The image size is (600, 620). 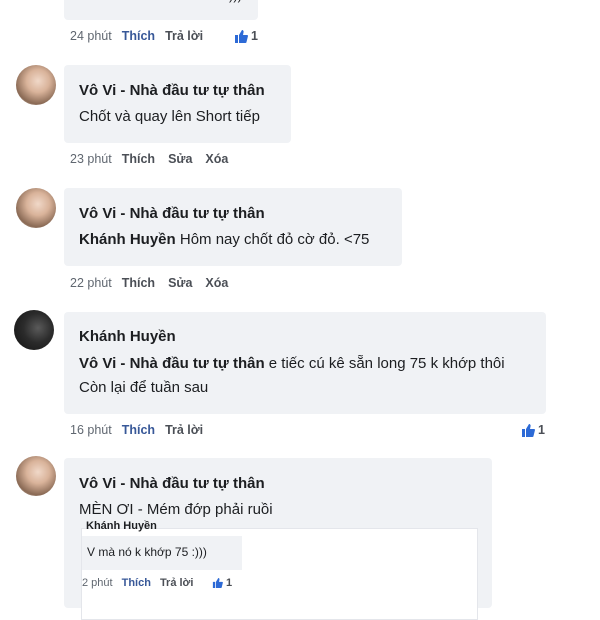 I want to click on comment-text-line2: Còn lại để tuần sau, so click(x=144, y=387).